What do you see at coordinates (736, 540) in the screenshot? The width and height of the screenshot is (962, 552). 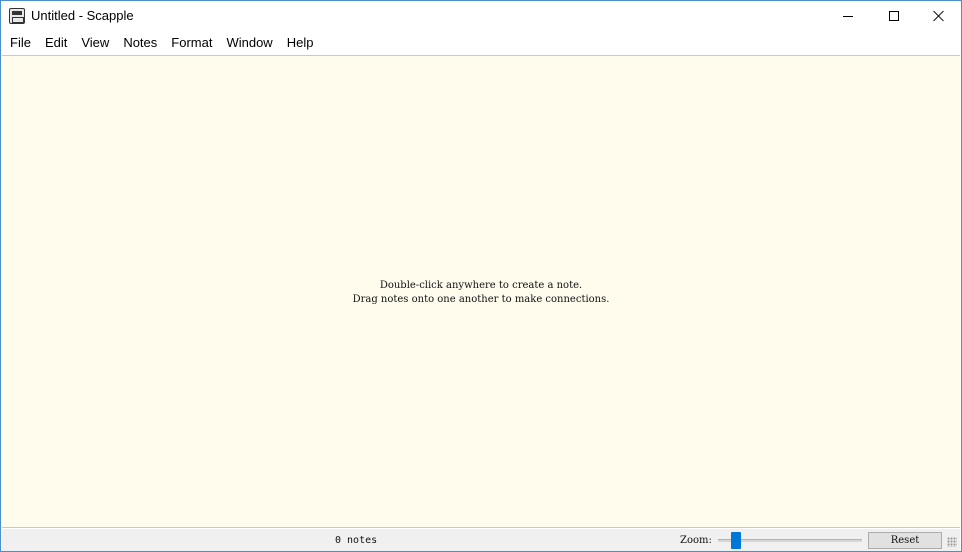 I see `zoom-slider-thumb` at bounding box center [736, 540].